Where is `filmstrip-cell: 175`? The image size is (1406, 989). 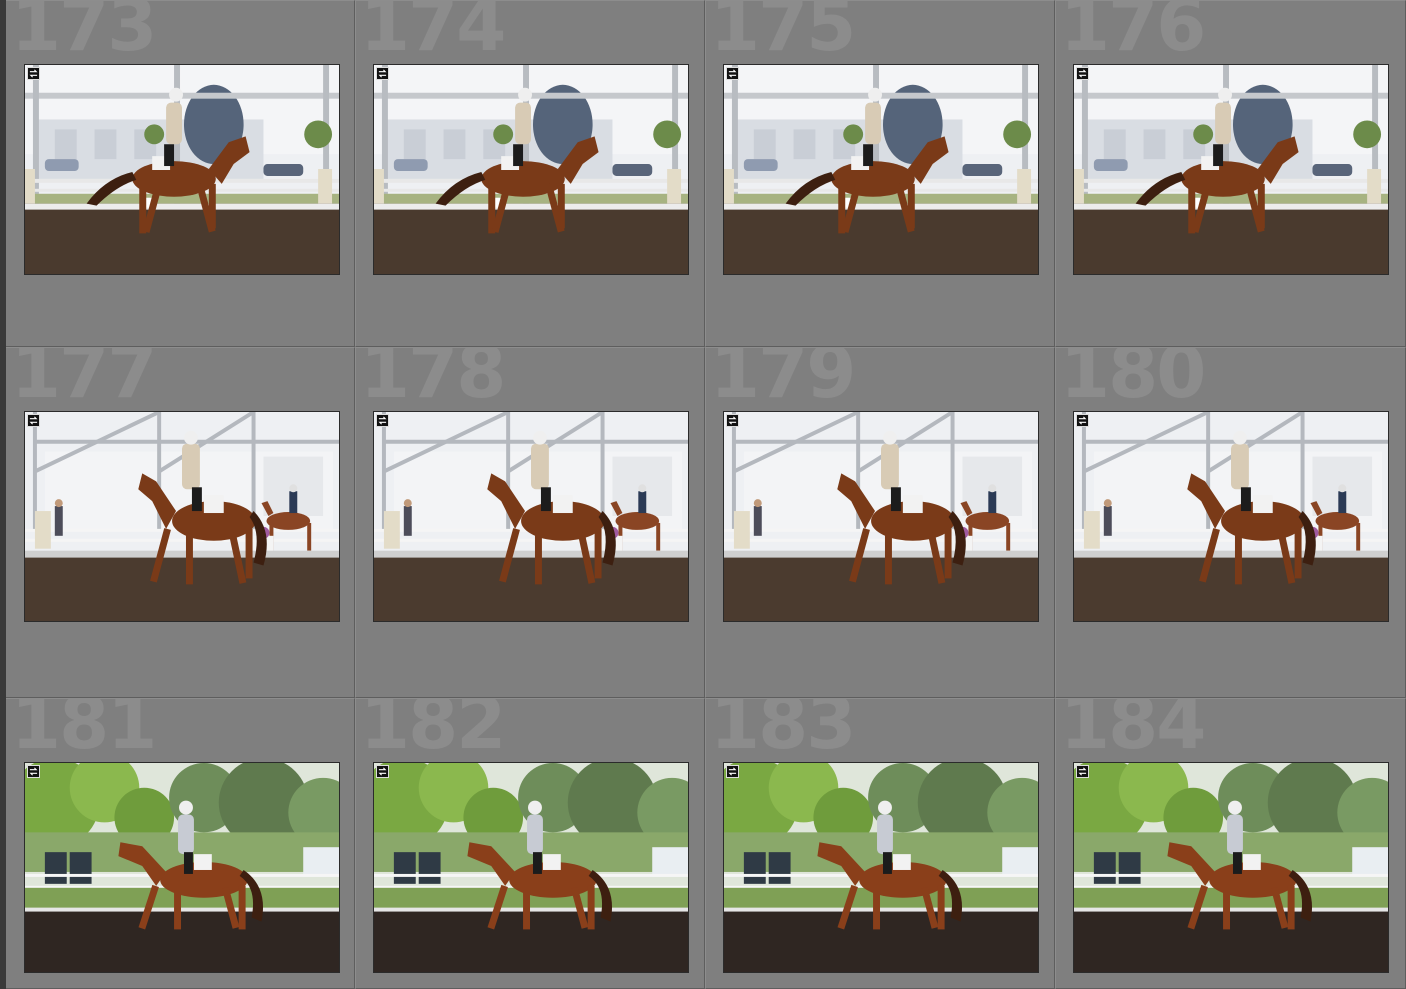 filmstrip-cell: 175 is located at coordinates (880, 173).